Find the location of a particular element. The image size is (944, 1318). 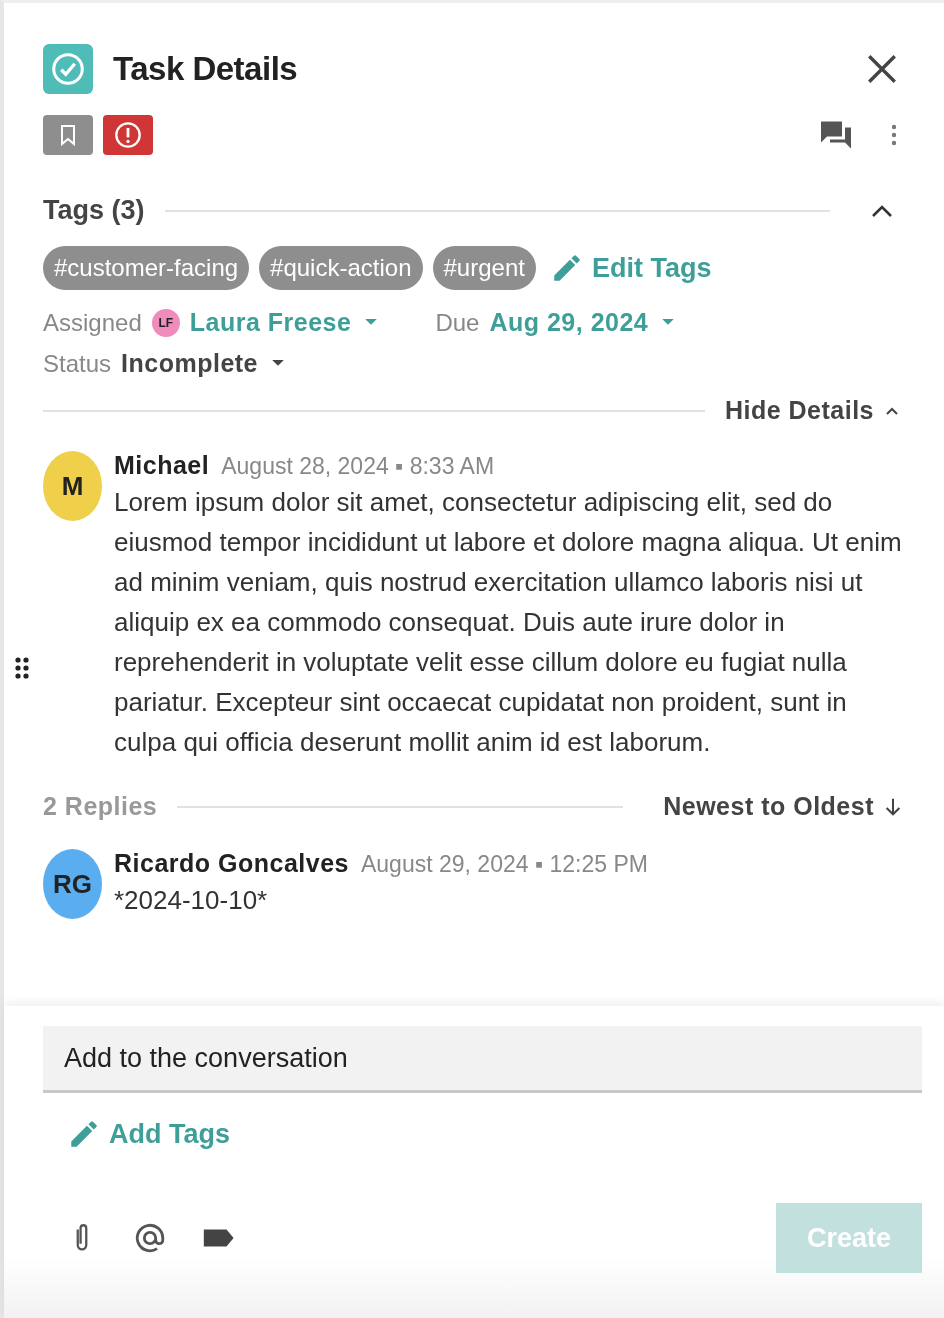

timestamp: August 28, 2024 ▪ 8:33 AM is located at coordinates (358, 466).